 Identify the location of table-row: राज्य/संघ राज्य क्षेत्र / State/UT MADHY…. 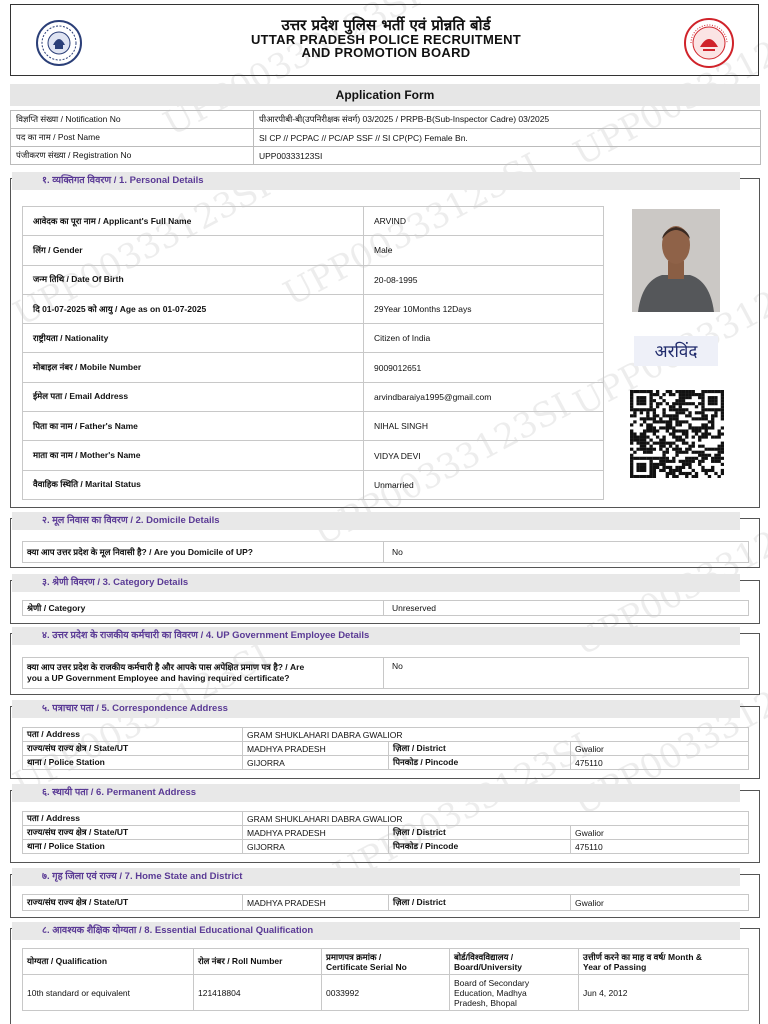
(385, 902).